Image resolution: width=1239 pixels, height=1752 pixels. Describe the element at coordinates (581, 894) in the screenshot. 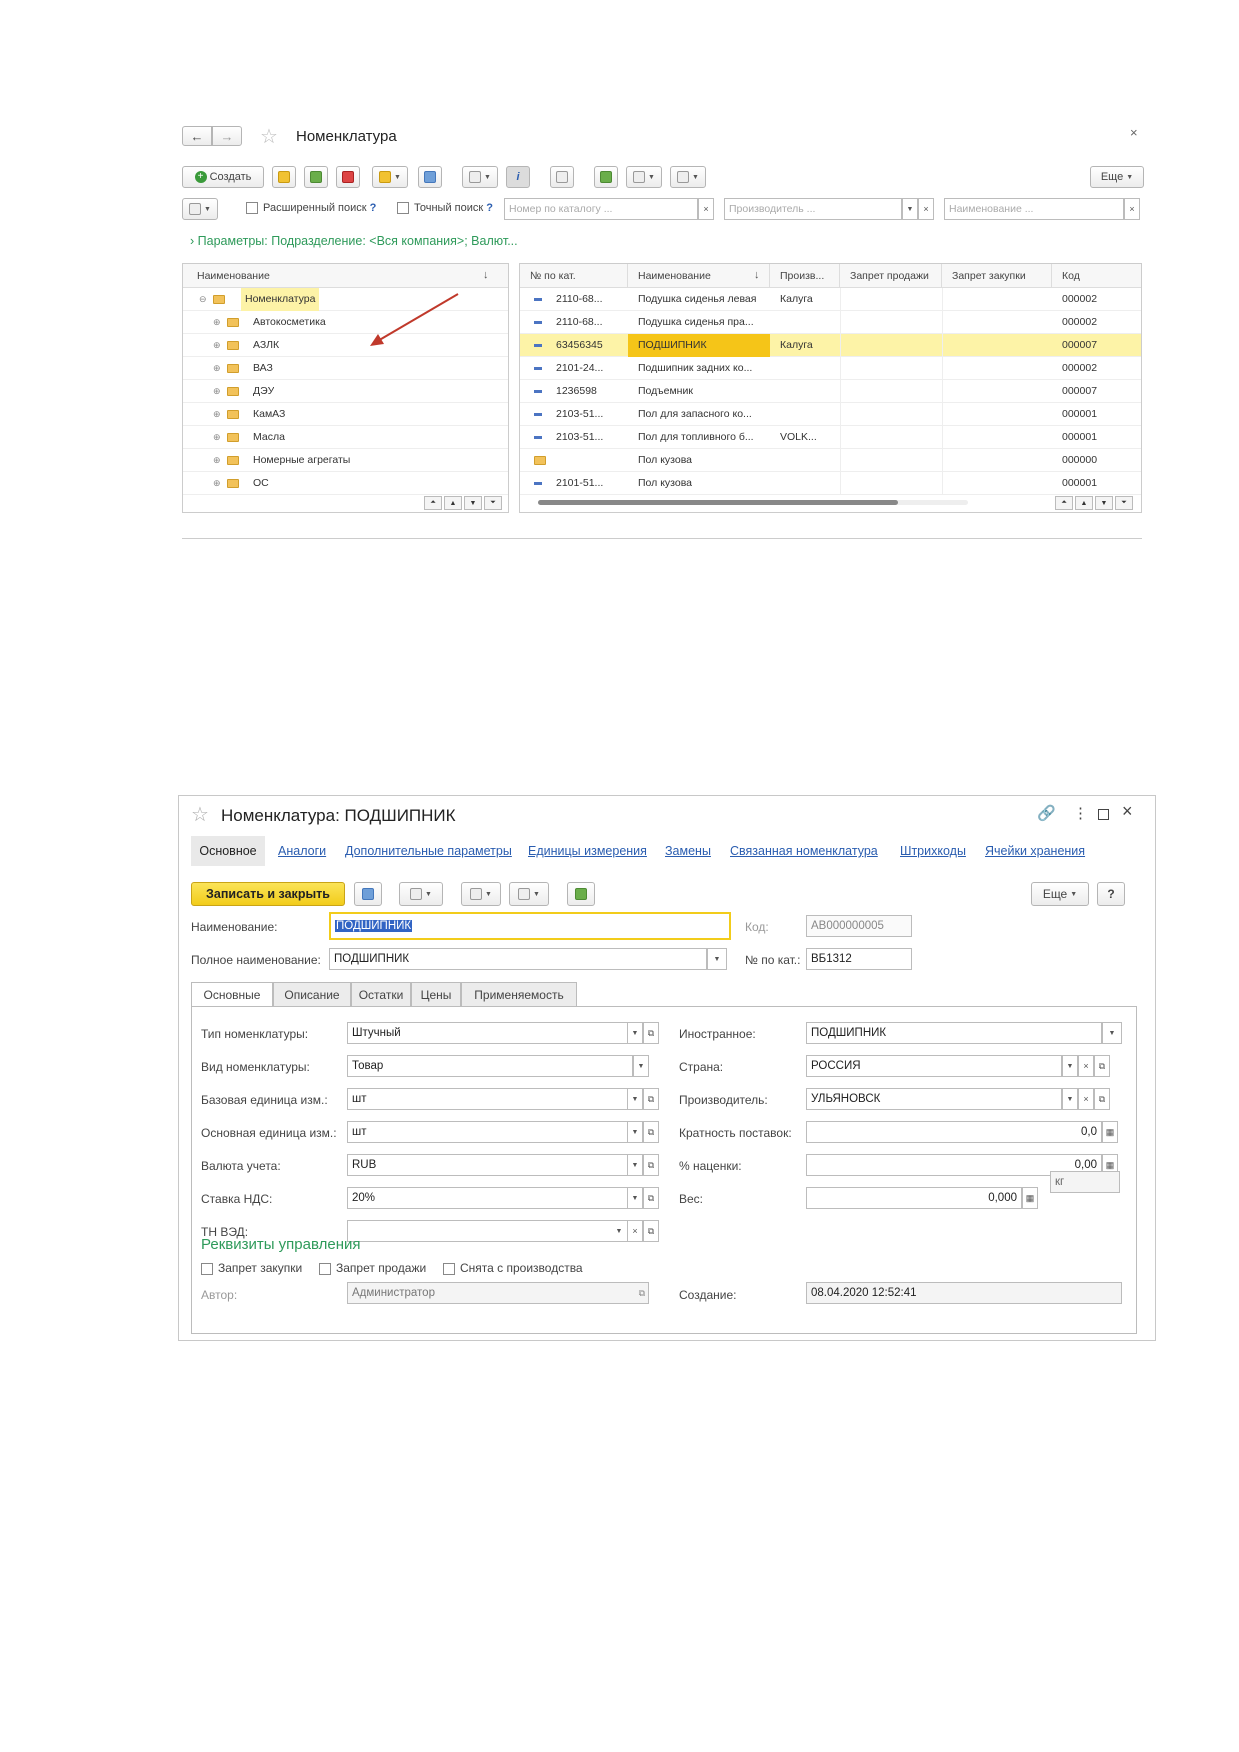

I see `edit-button` at that location.